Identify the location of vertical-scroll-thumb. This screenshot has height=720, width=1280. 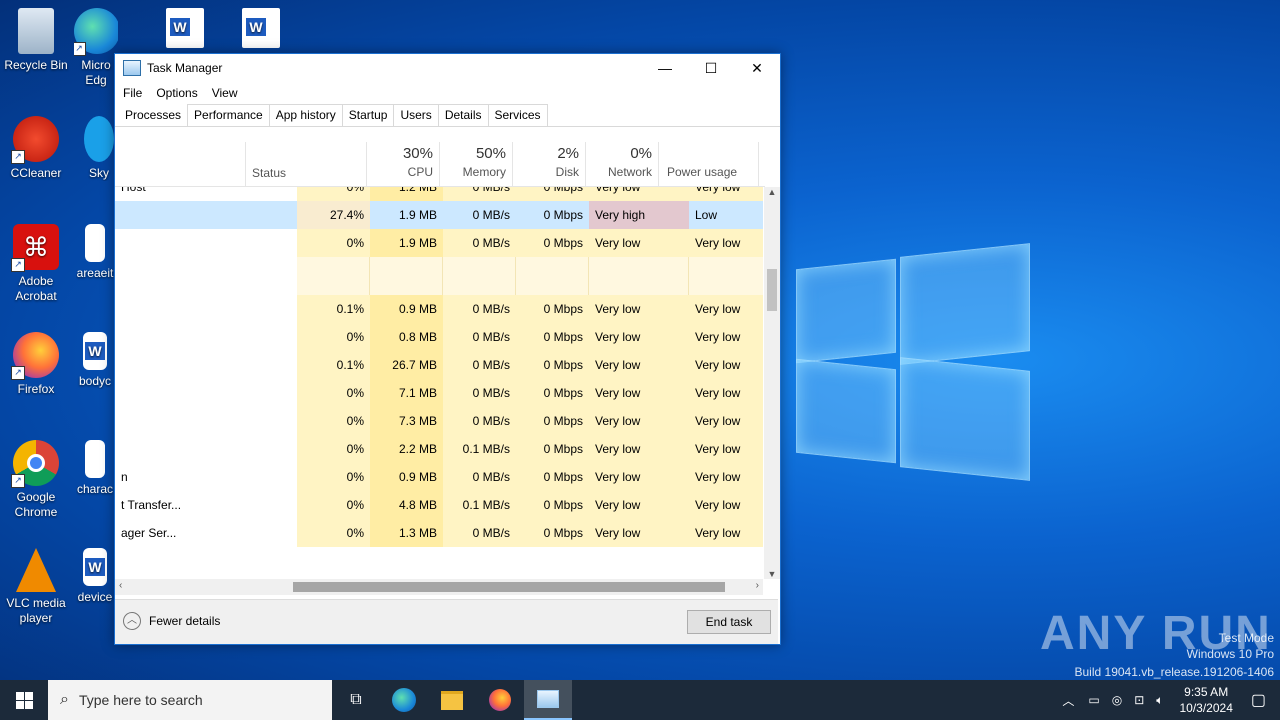
(772, 290).